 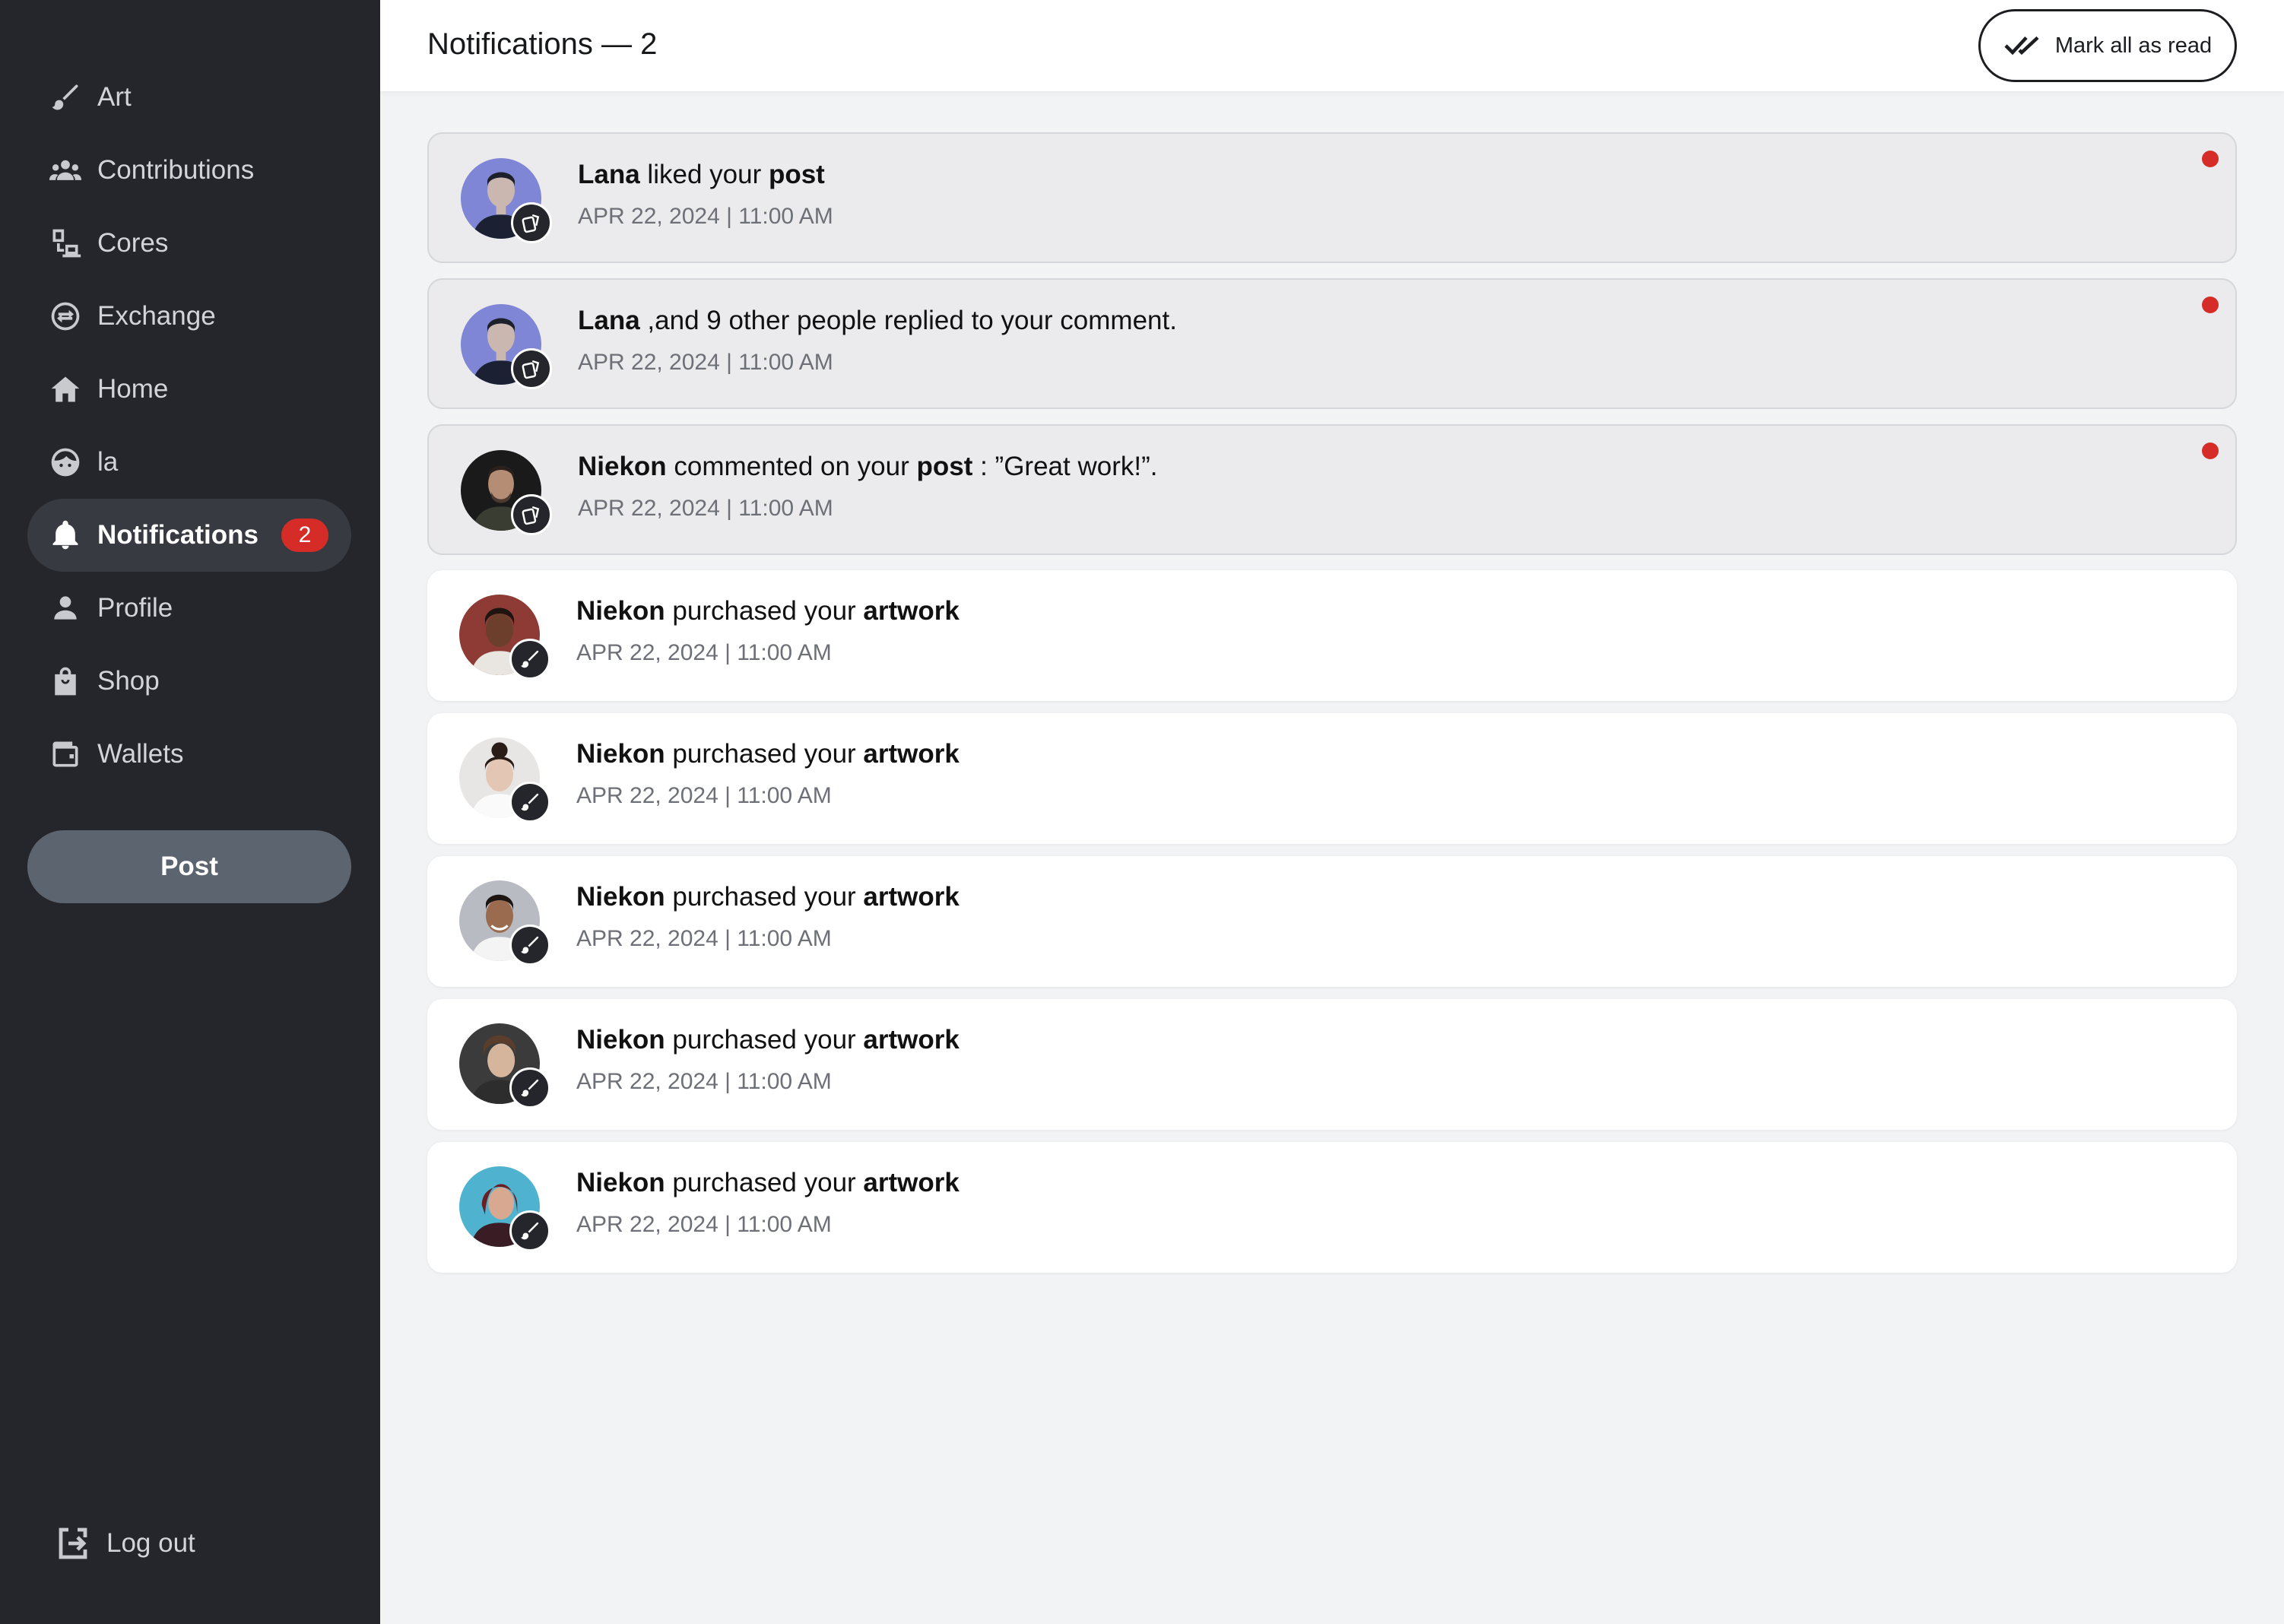 I want to click on mark-all-read-label: Mark all as read, so click(x=2134, y=45).